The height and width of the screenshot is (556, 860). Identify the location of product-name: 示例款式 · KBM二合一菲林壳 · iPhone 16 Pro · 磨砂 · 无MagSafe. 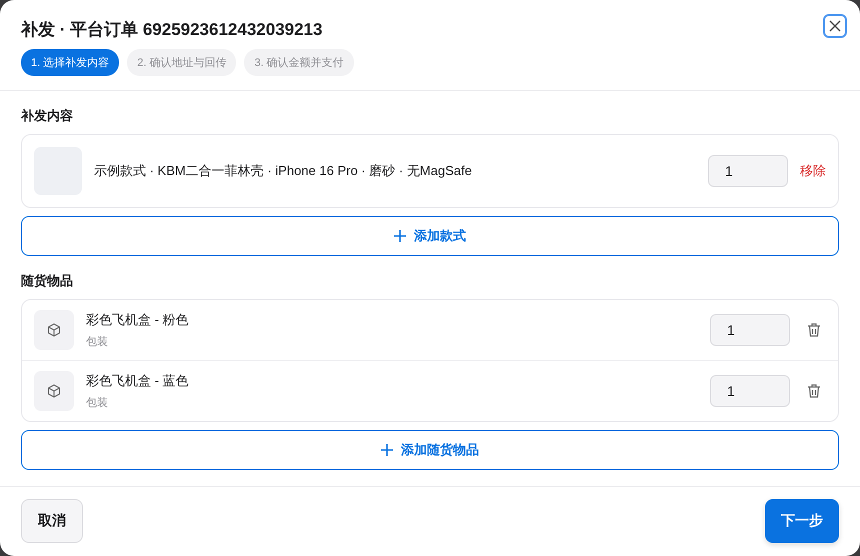
(283, 171).